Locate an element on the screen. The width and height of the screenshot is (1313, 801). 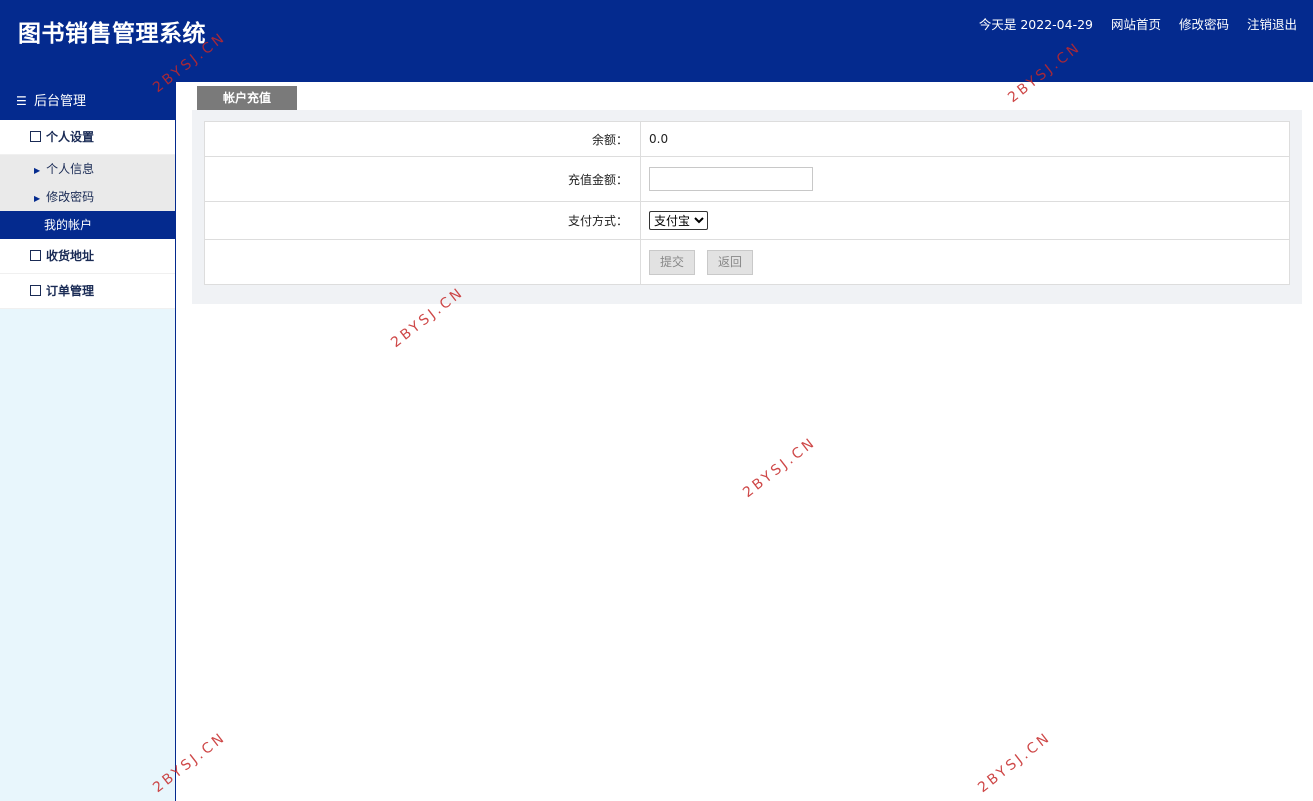
balance-value: 0.0 is located at coordinates (965, 139).